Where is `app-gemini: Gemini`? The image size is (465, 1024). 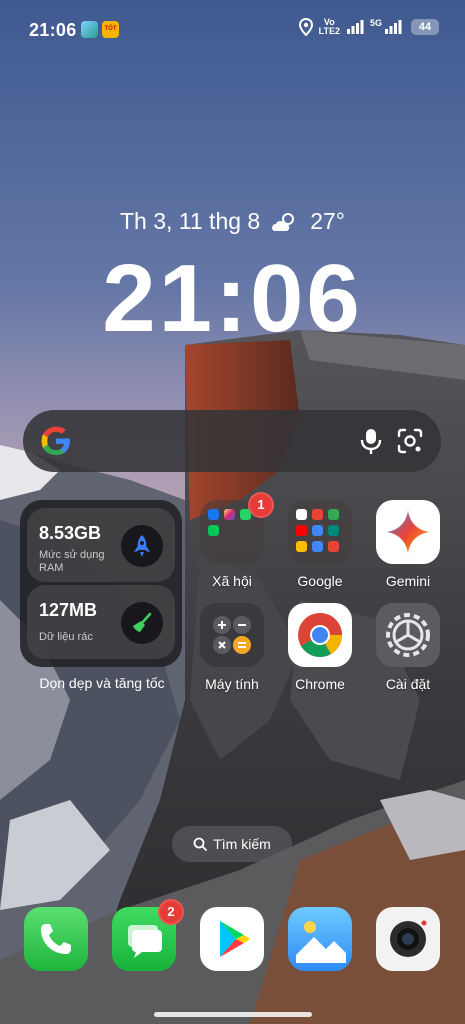
app-gemini: Gemini is located at coordinates (408, 544).